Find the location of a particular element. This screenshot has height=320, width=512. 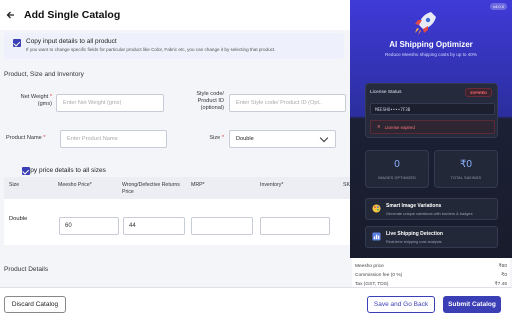

stat-images-optimized: 0 IMAGES OPTIMIZED is located at coordinates (397, 169).